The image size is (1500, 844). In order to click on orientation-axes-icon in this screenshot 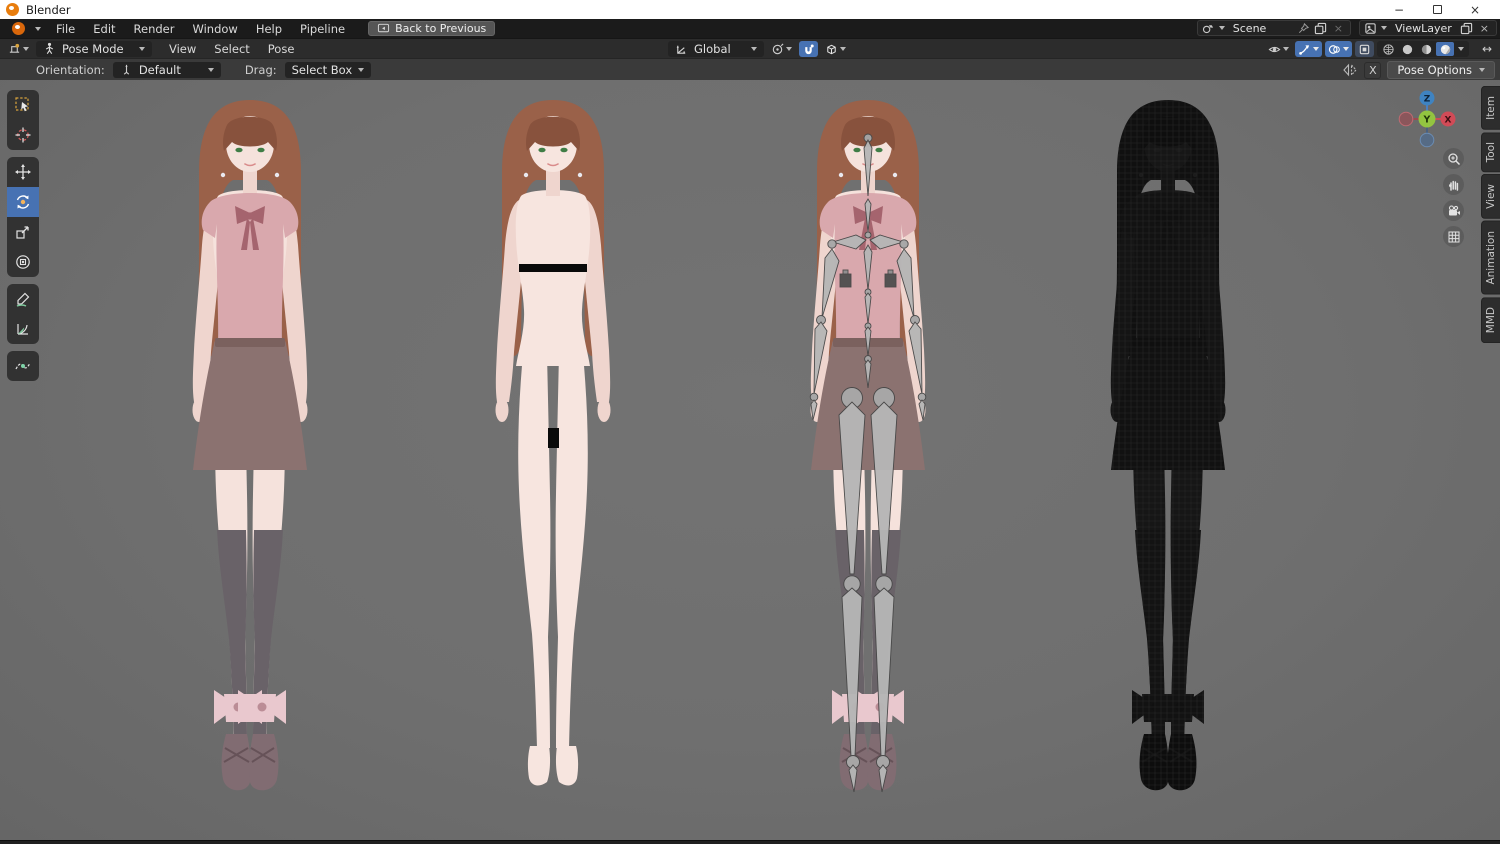, I will do `click(681, 49)`.